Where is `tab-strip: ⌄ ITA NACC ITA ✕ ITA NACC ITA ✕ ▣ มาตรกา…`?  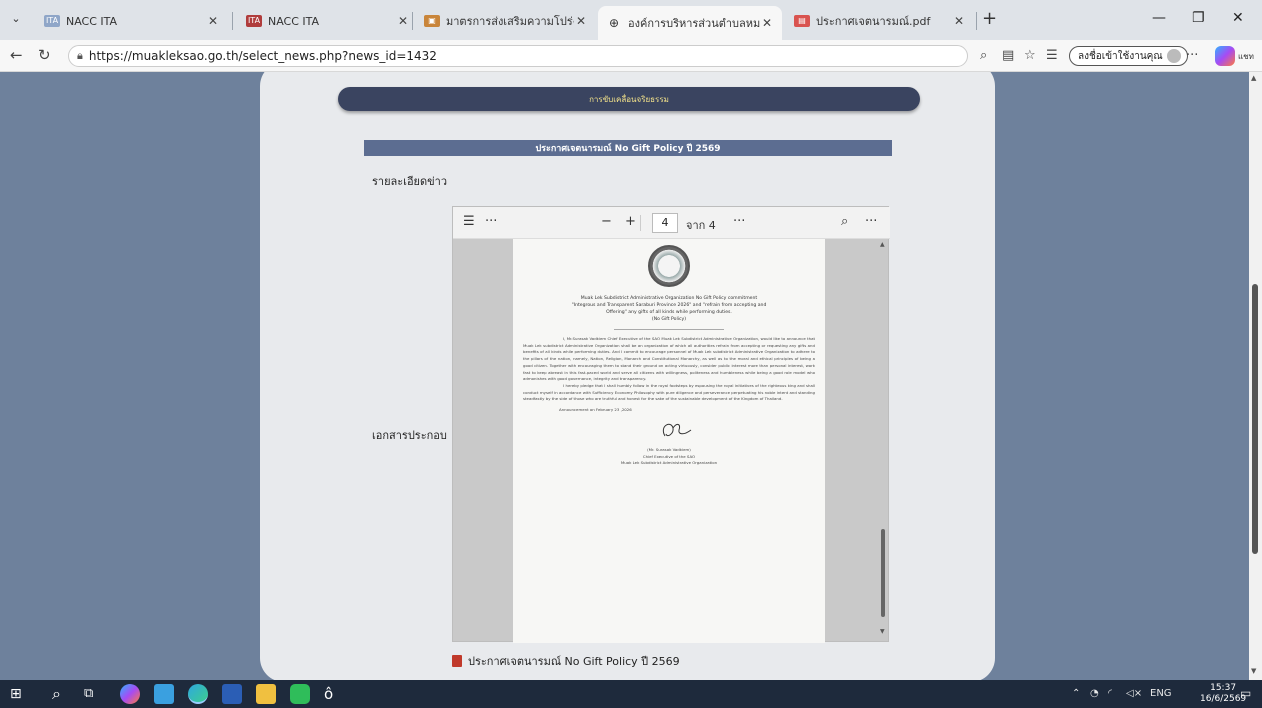
tab-strip: ⌄ ITA NACC ITA ✕ ITA NACC ITA ✕ ▣ มาตรกา… is located at coordinates (631, 20).